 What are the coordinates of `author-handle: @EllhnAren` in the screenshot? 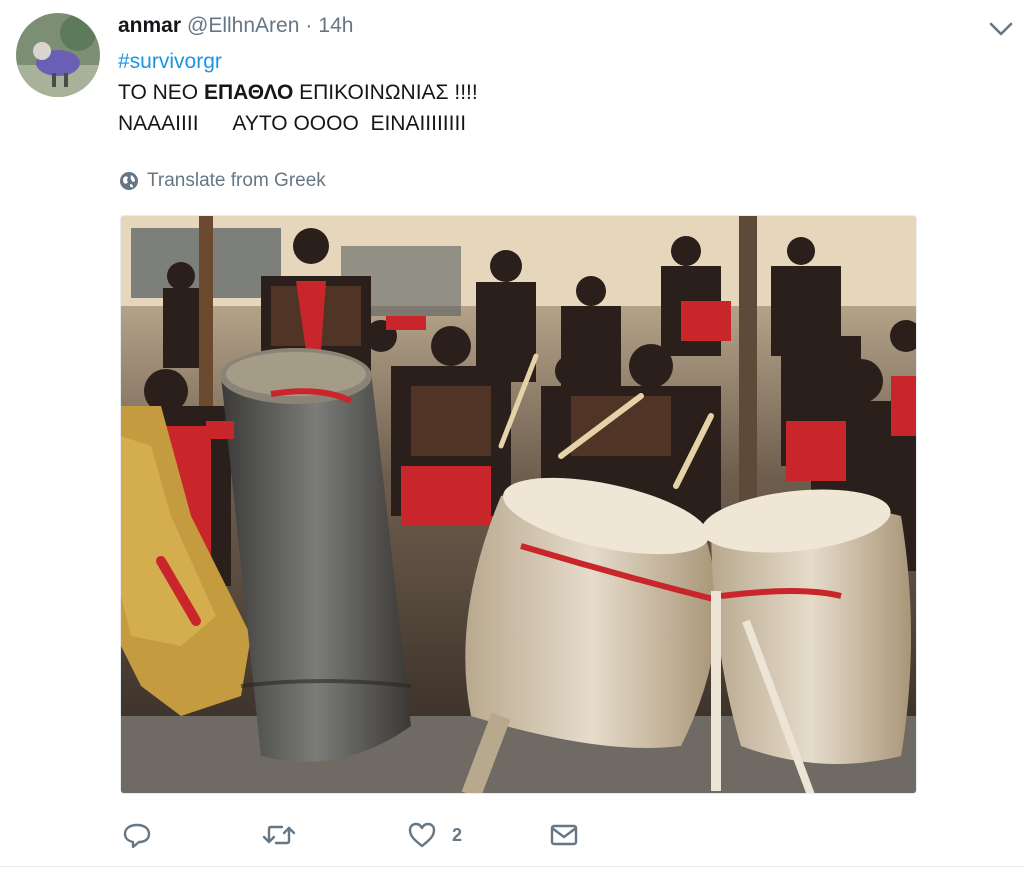 It's located at (243, 25).